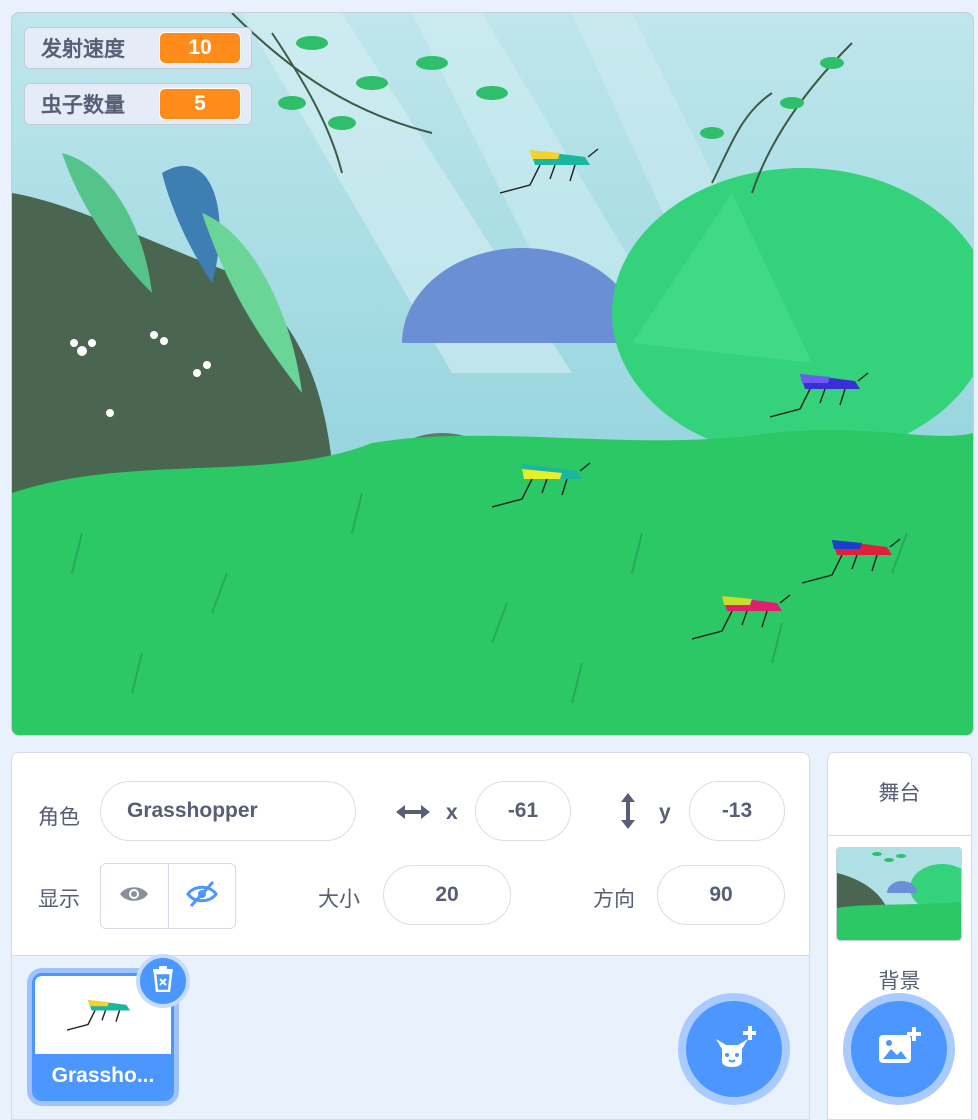 The image size is (978, 1120). Describe the element at coordinates (339, 899) in the screenshot. I see `size-label: 大小` at that location.